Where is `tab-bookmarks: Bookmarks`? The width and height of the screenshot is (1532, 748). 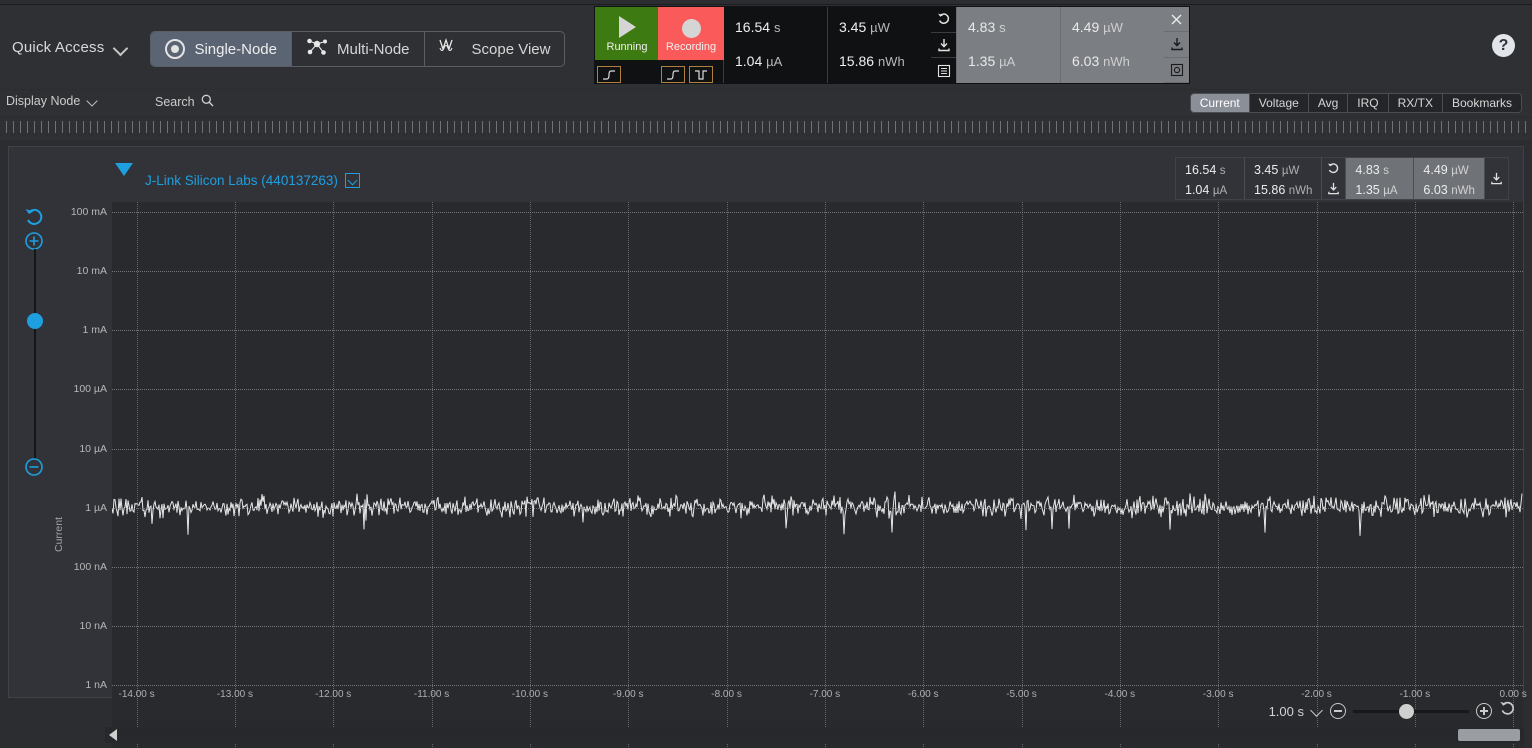 tab-bookmarks: Bookmarks is located at coordinates (1481, 103).